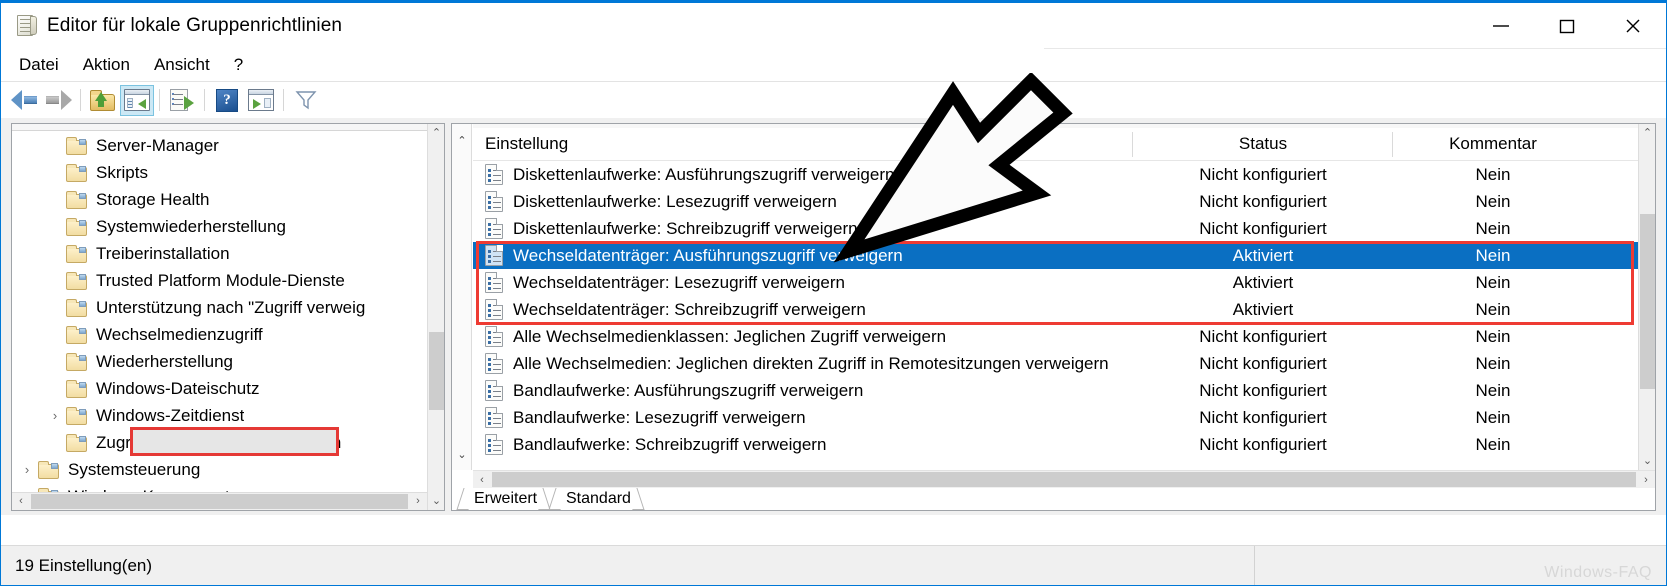 The width and height of the screenshot is (1667, 586). I want to click on cell-comment: Nein, so click(1493, 228).